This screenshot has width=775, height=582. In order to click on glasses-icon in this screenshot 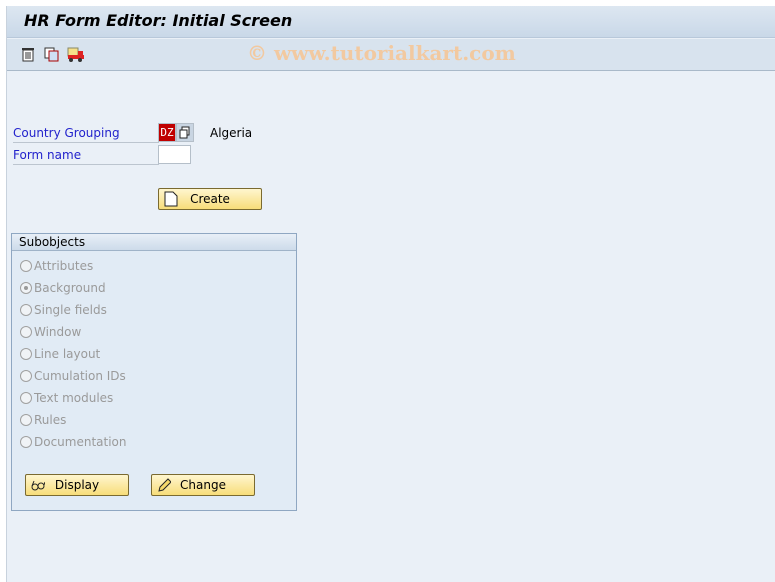, I will do `click(38, 485)`.